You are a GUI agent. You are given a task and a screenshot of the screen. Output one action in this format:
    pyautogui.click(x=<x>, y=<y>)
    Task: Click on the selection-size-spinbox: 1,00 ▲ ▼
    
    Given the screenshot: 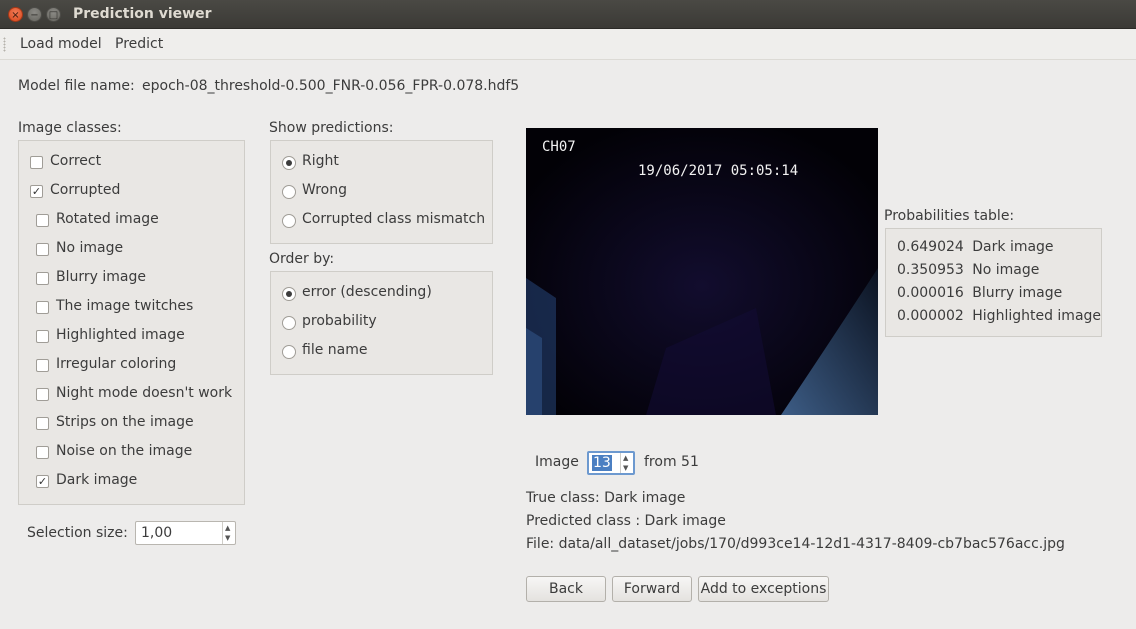 What is the action you would take?
    pyautogui.click(x=185, y=533)
    